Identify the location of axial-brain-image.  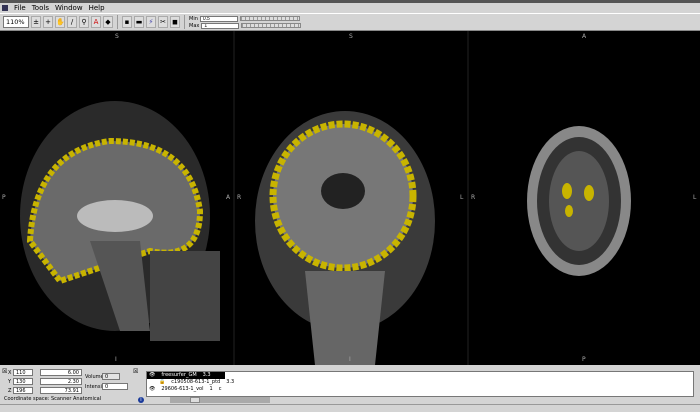
(579, 201).